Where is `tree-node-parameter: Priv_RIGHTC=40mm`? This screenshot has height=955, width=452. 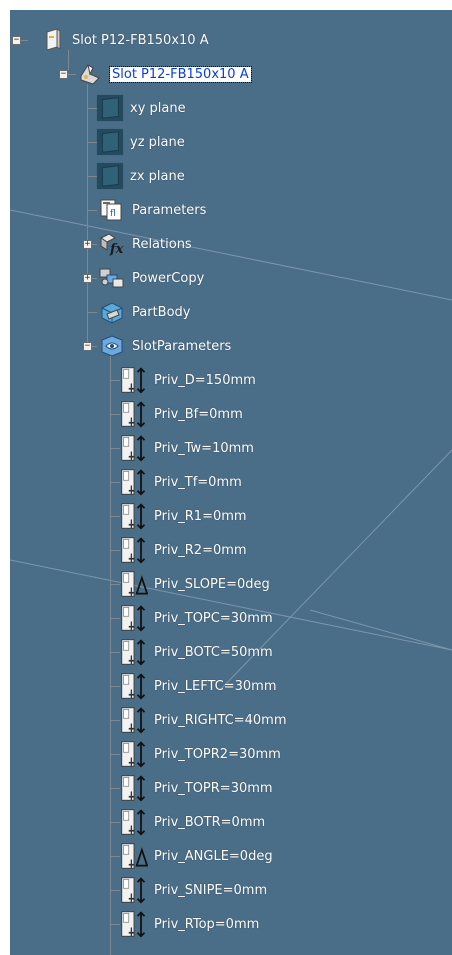 tree-node-parameter: Priv_RIGHTC=40mm is located at coordinates (203, 720).